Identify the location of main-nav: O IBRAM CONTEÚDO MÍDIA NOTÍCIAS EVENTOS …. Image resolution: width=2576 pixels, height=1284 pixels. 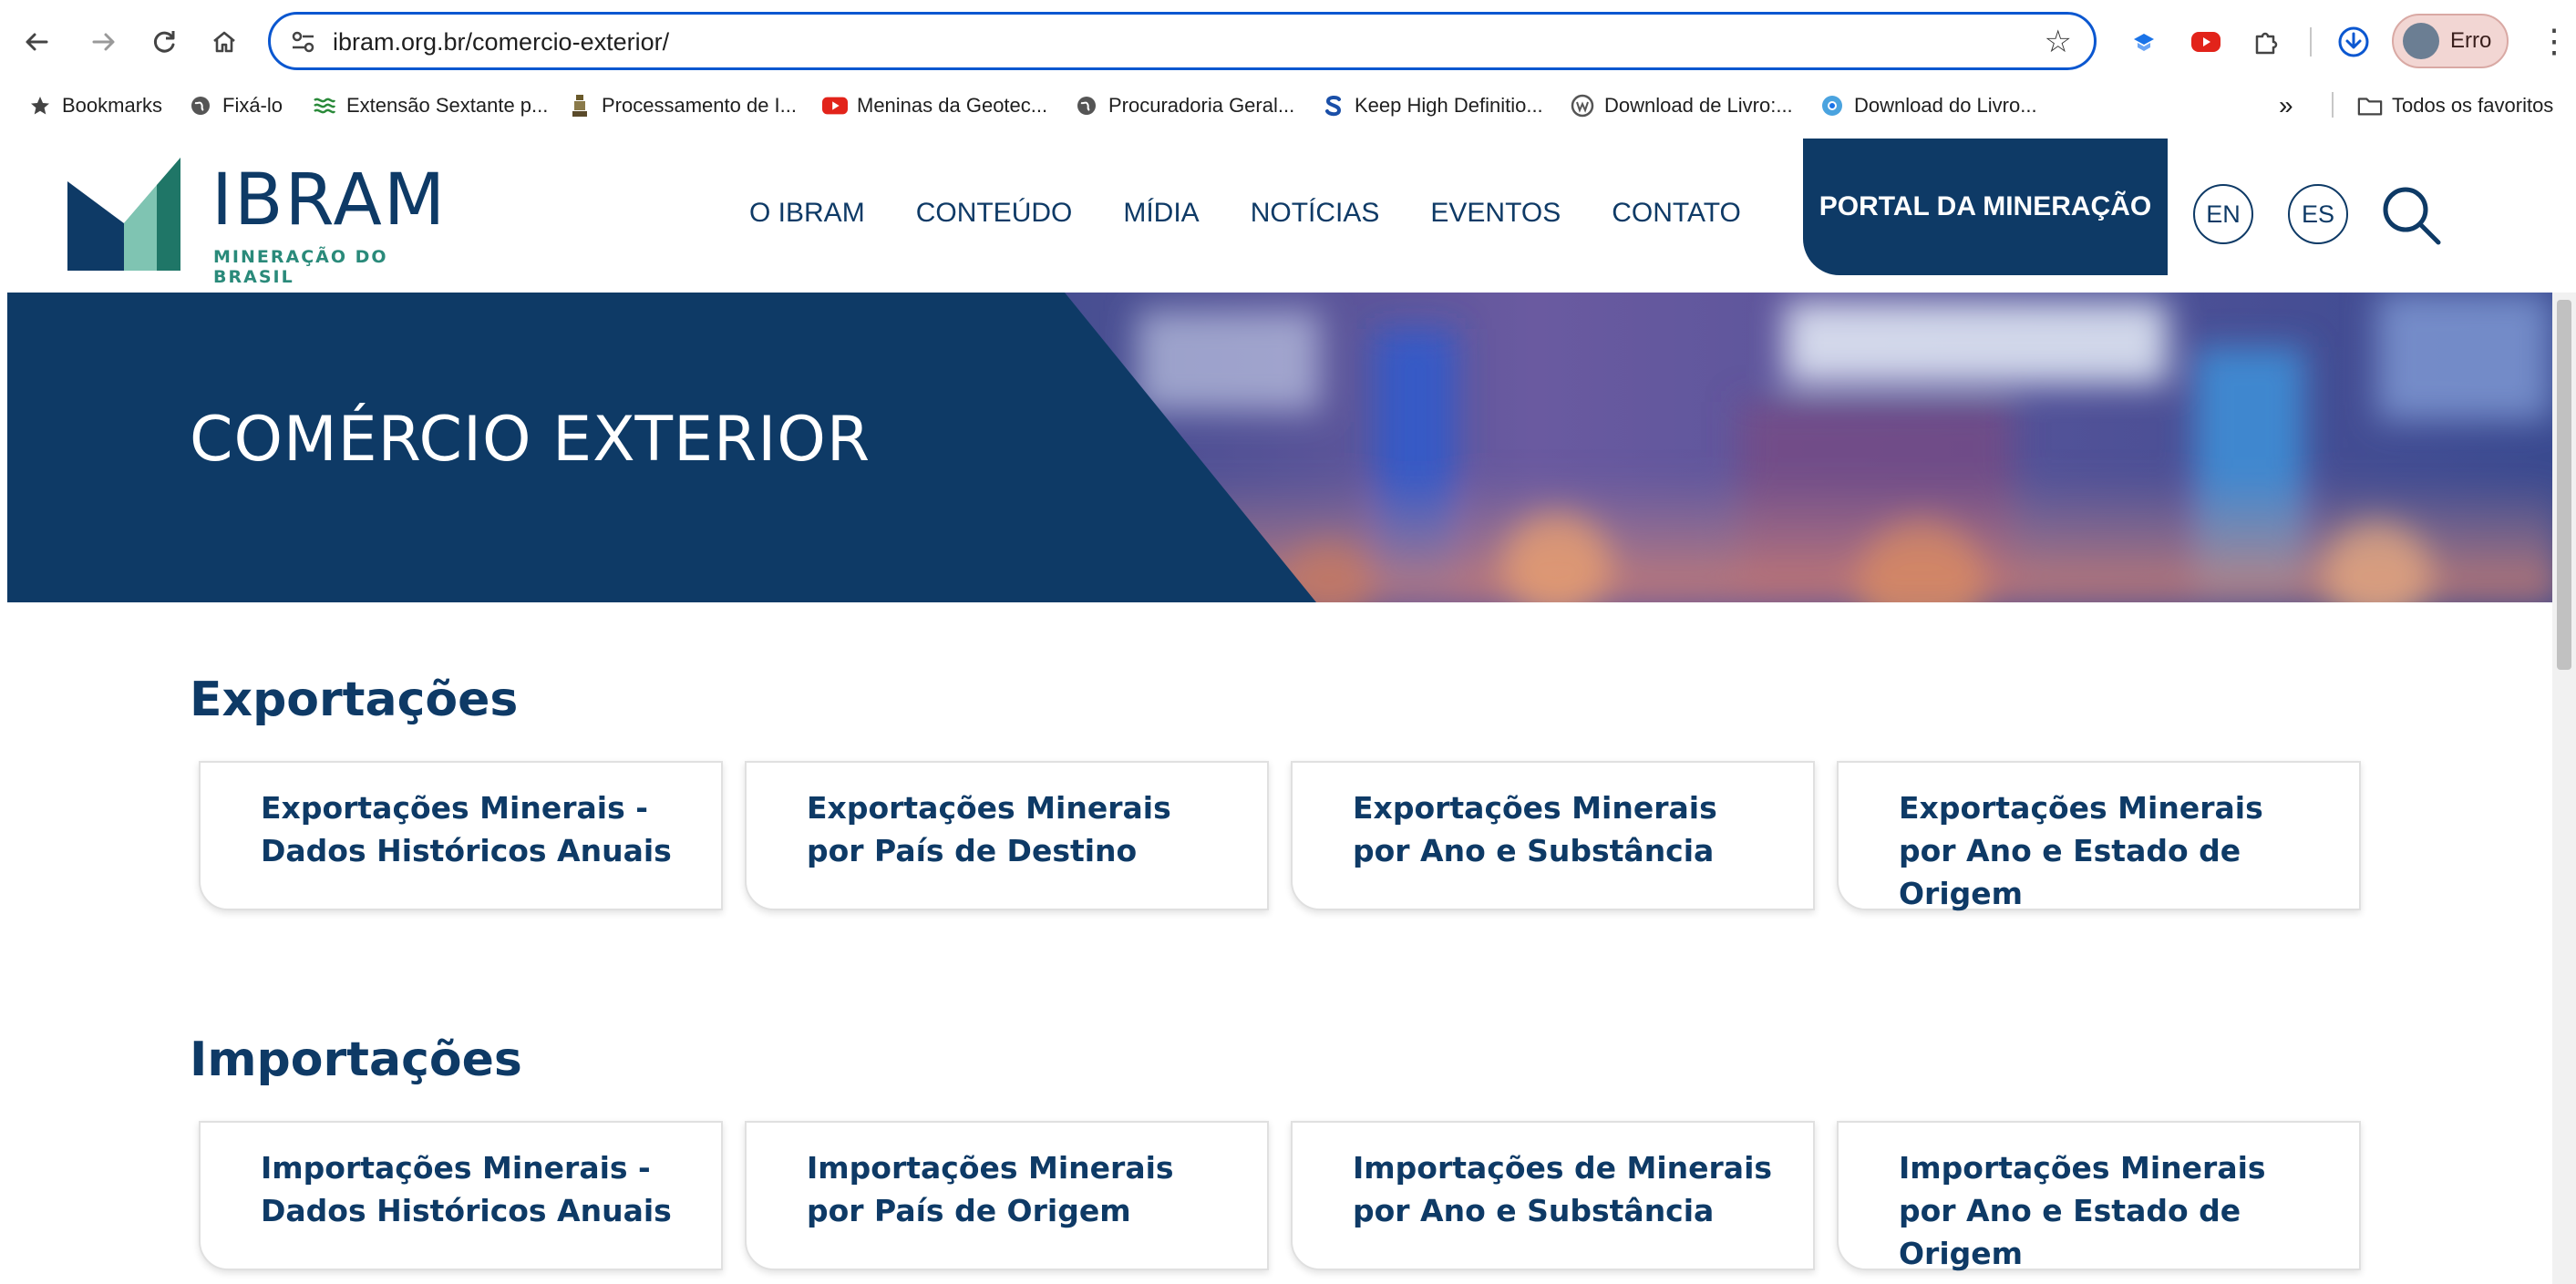
(1270, 214).